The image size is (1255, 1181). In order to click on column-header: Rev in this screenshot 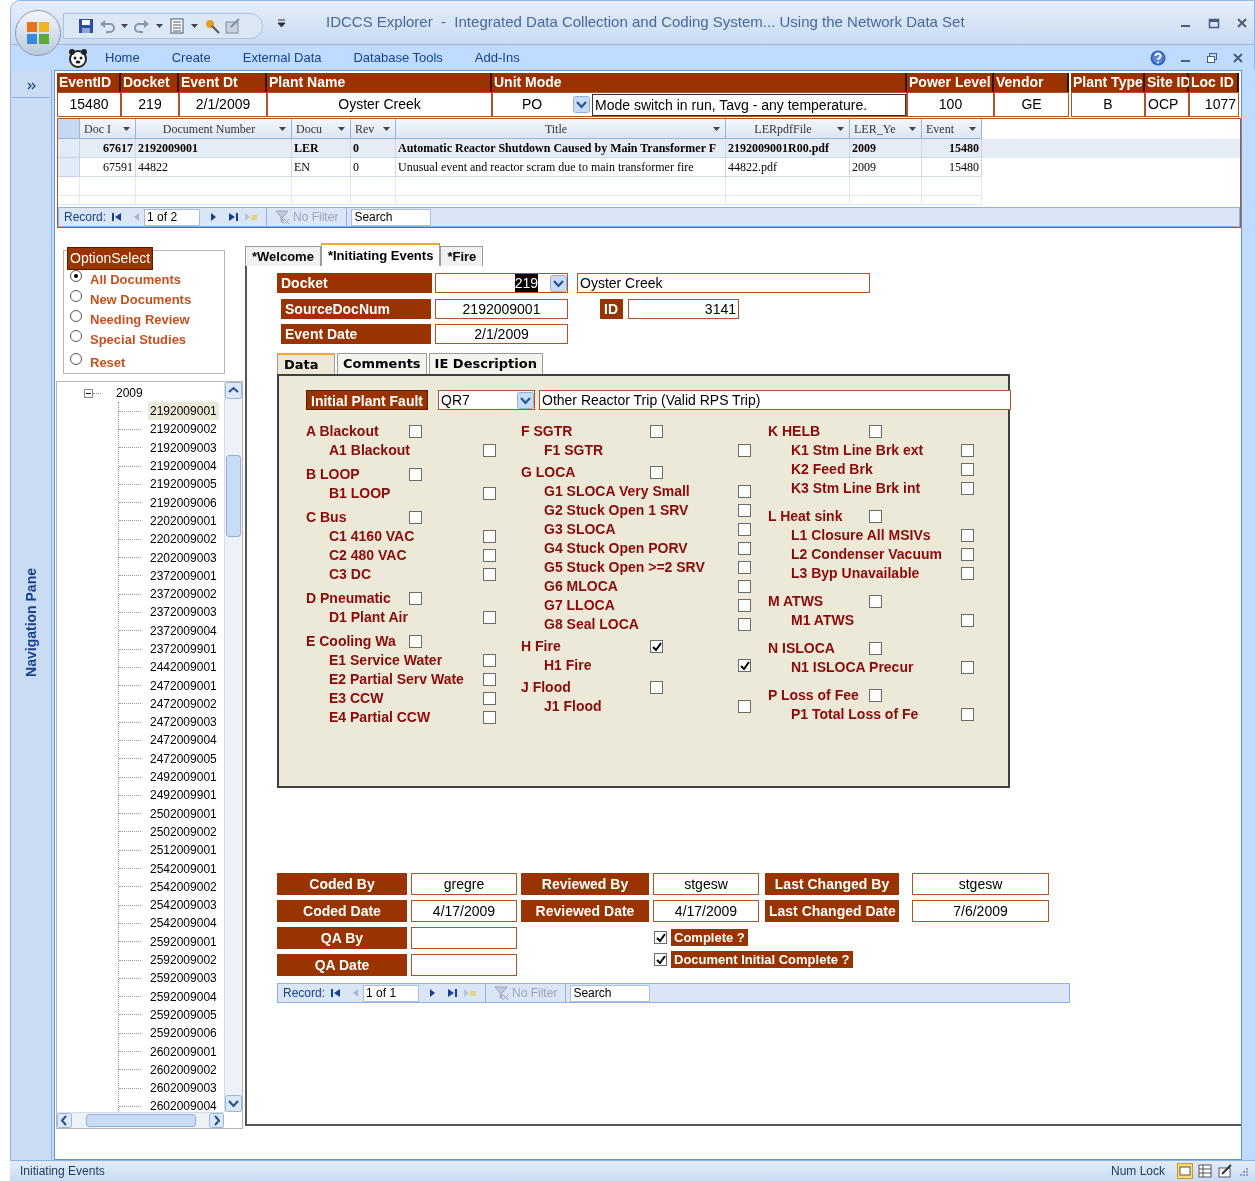, I will do `click(373, 129)`.